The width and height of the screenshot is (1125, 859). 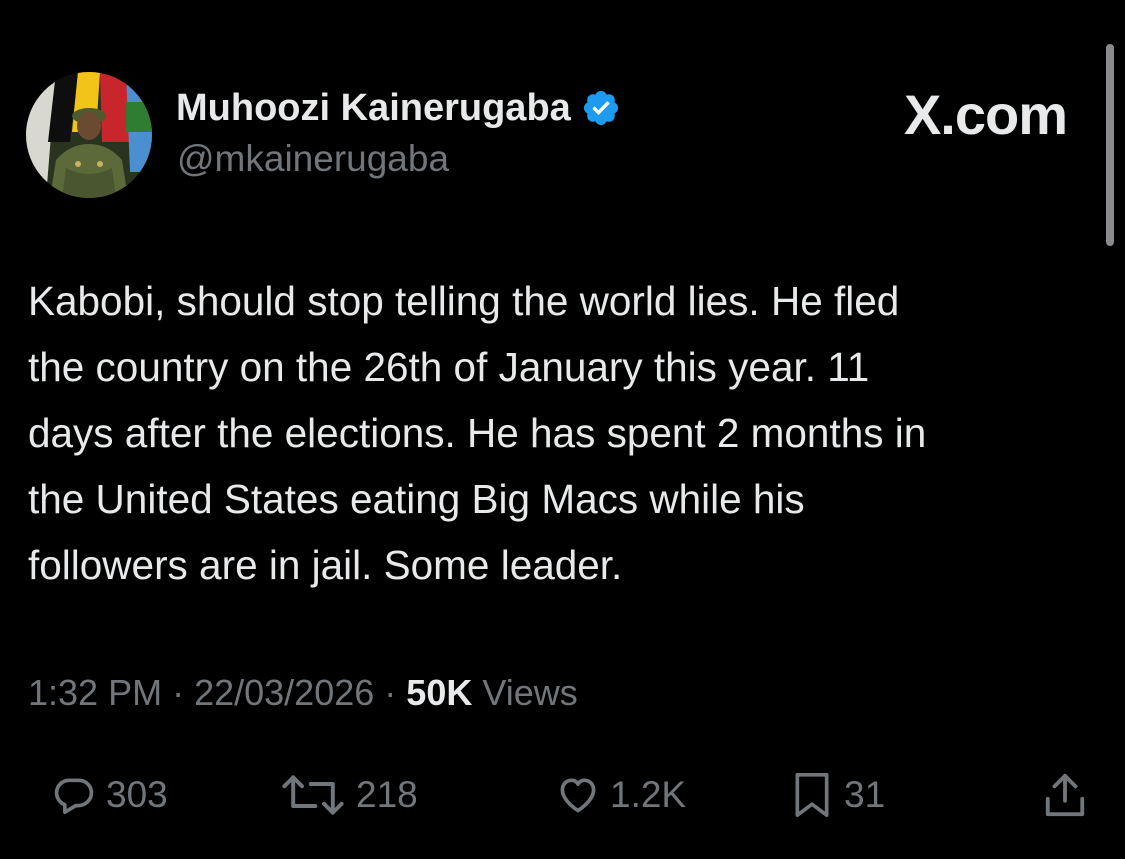 I want to click on heart-icon, so click(x=578, y=795).